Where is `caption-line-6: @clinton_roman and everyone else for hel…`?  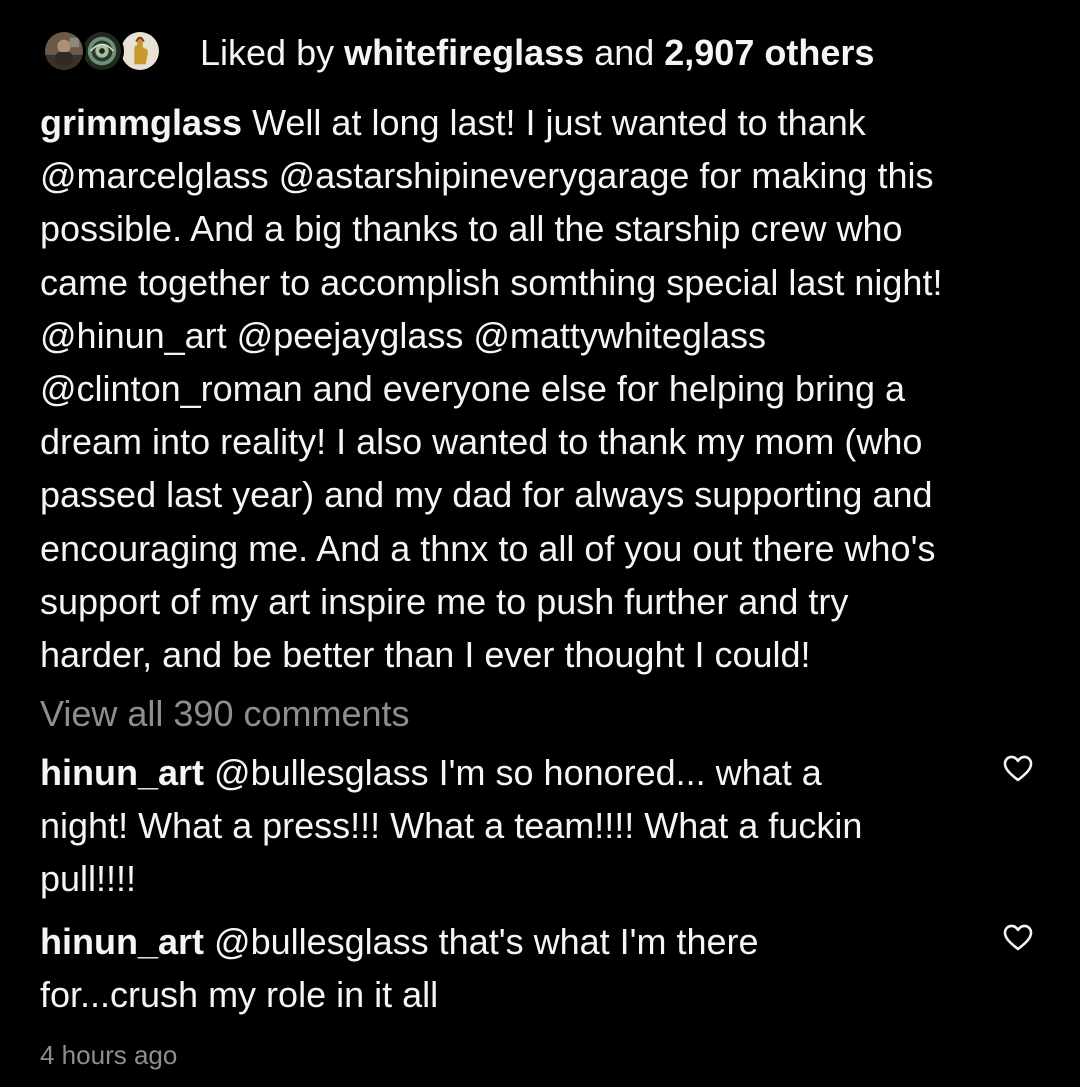
caption-line-6: @clinton_roman and everyone else for hel… is located at coordinates (473, 389).